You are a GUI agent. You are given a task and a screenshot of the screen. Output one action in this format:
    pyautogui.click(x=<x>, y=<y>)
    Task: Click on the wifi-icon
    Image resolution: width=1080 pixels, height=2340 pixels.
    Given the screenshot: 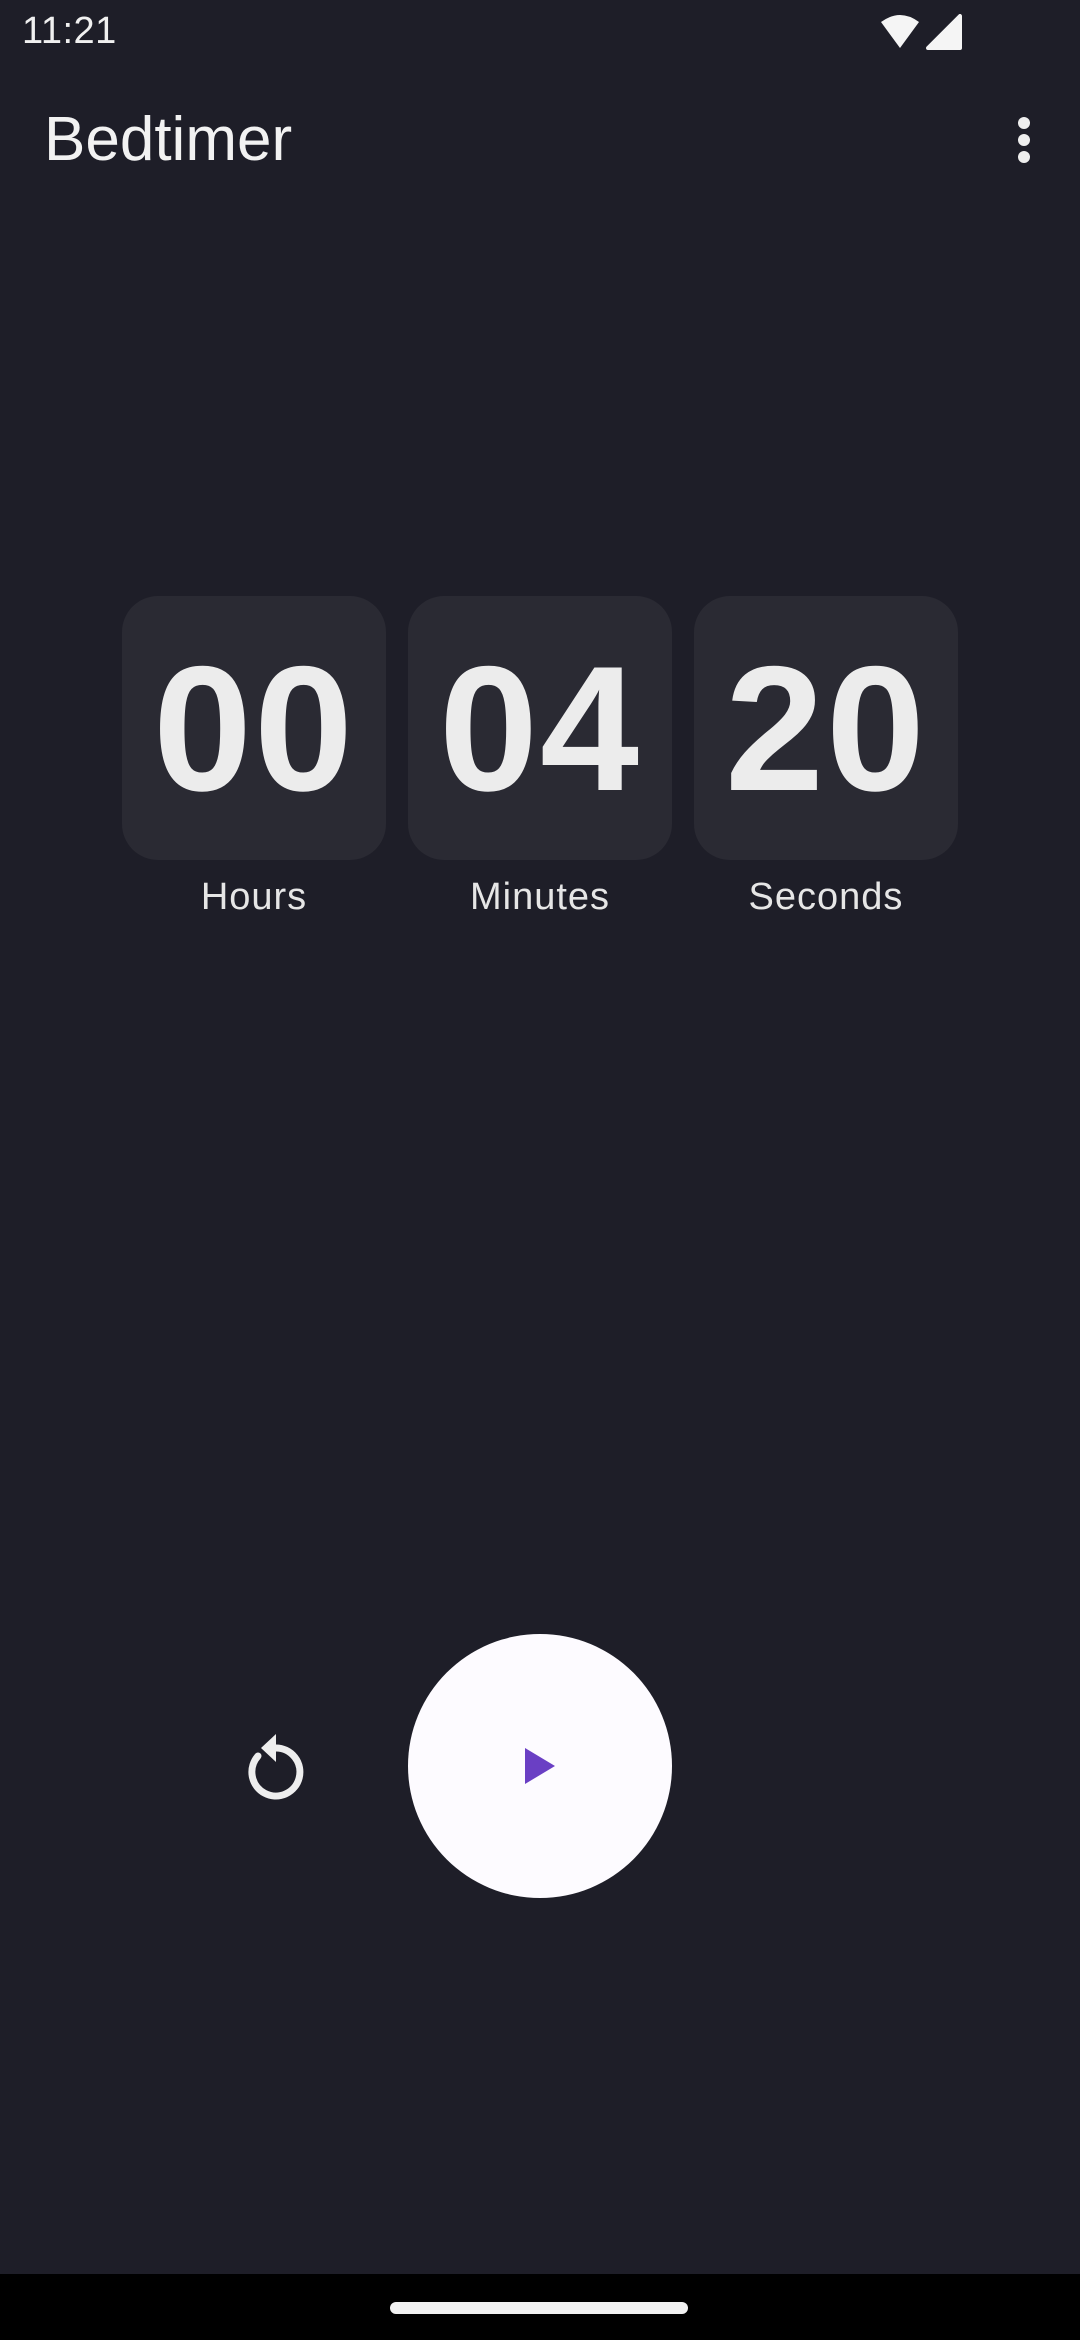 What is the action you would take?
    pyautogui.click(x=900, y=31)
    